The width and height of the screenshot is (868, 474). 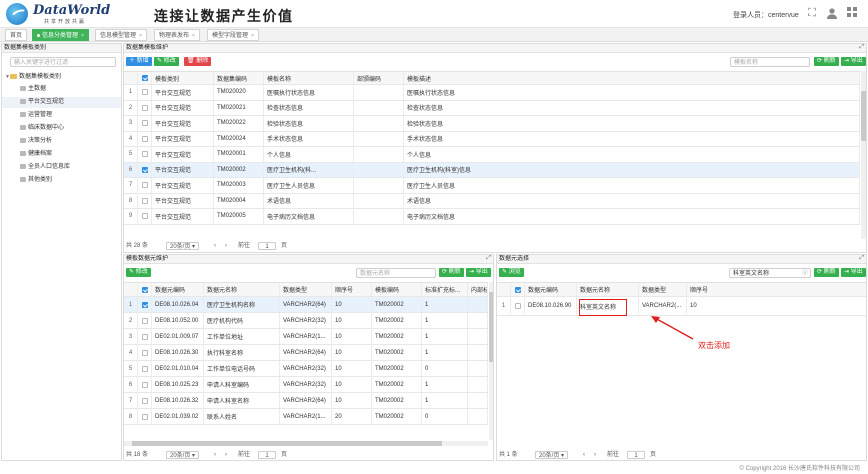 I want to click on tree-item: 主数据, so click(x=61, y=89).